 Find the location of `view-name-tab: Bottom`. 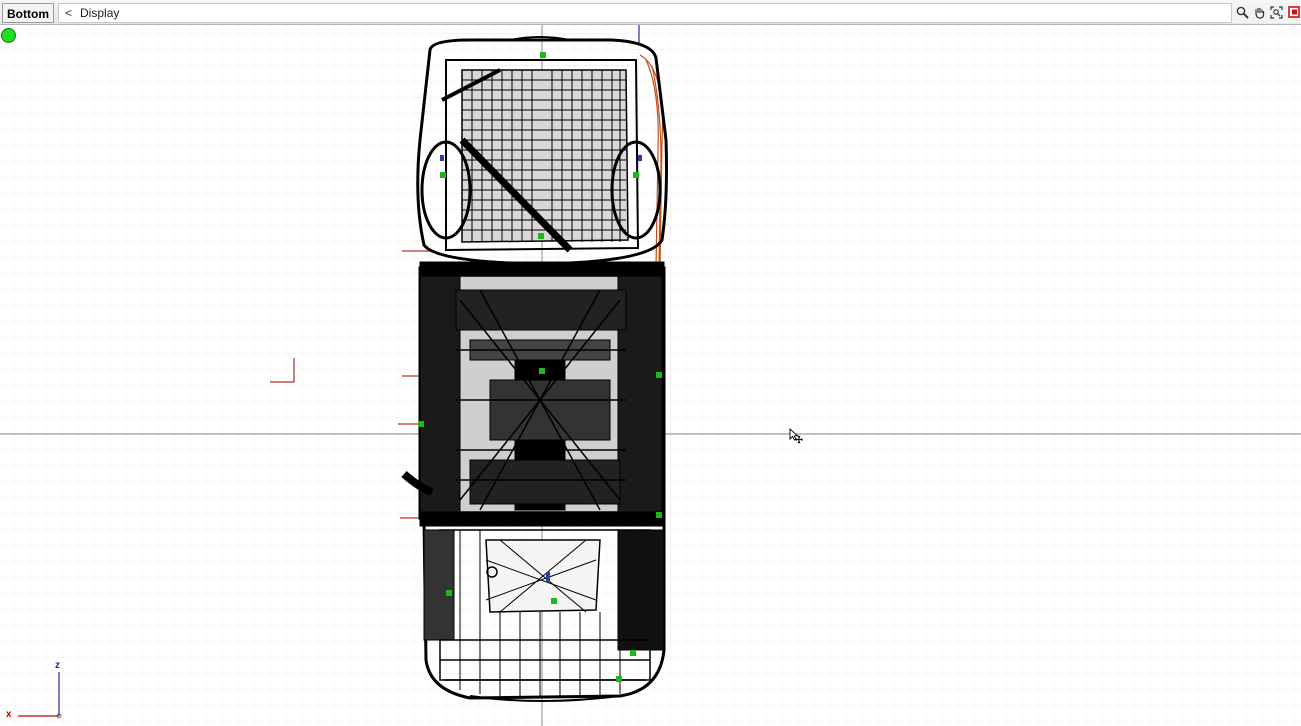

view-name-tab: Bottom is located at coordinates (28, 13).